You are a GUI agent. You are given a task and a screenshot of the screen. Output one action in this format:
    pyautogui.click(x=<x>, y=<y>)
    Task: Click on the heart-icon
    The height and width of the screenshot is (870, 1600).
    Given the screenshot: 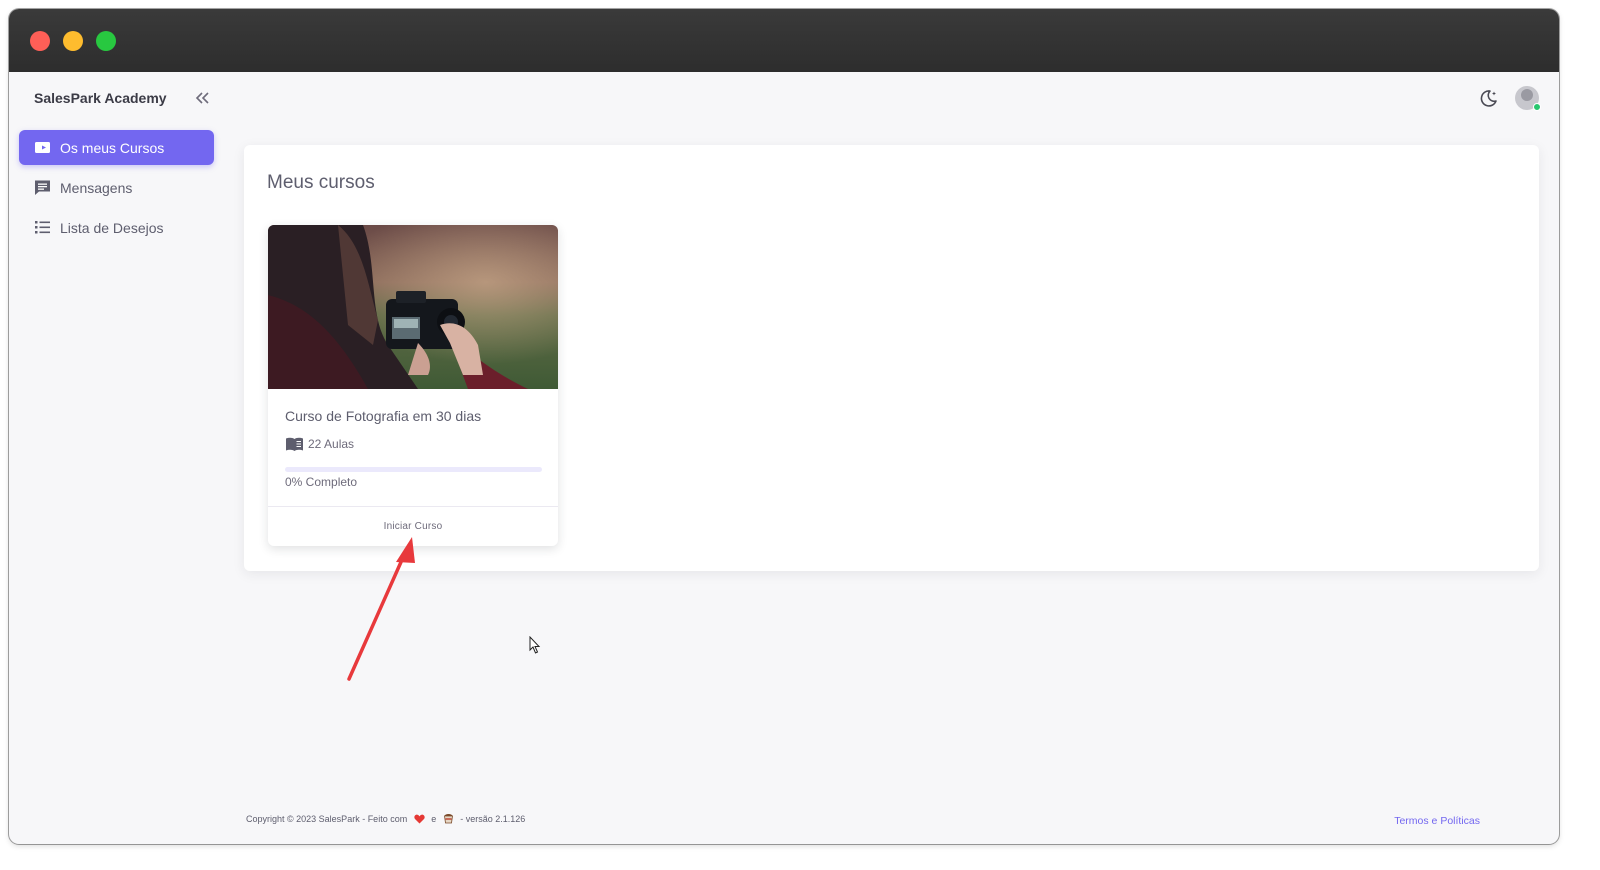 What is the action you would take?
    pyautogui.click(x=419, y=818)
    